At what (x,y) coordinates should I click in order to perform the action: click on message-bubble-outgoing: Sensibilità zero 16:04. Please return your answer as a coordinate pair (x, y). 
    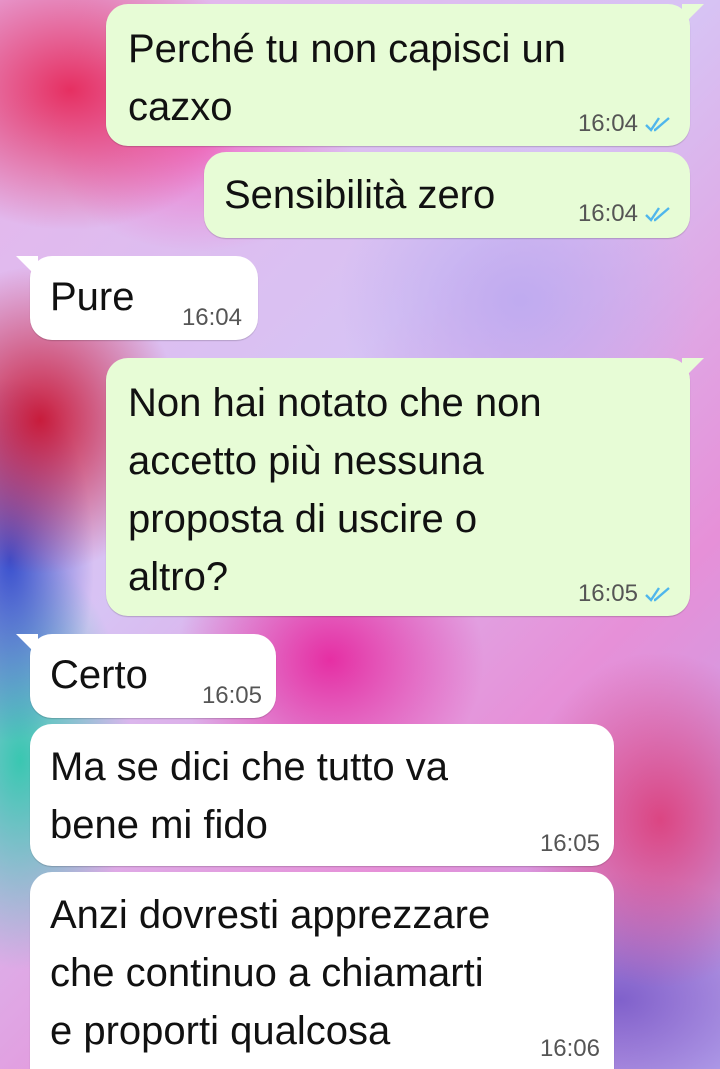
    Looking at the image, I should click on (447, 195).